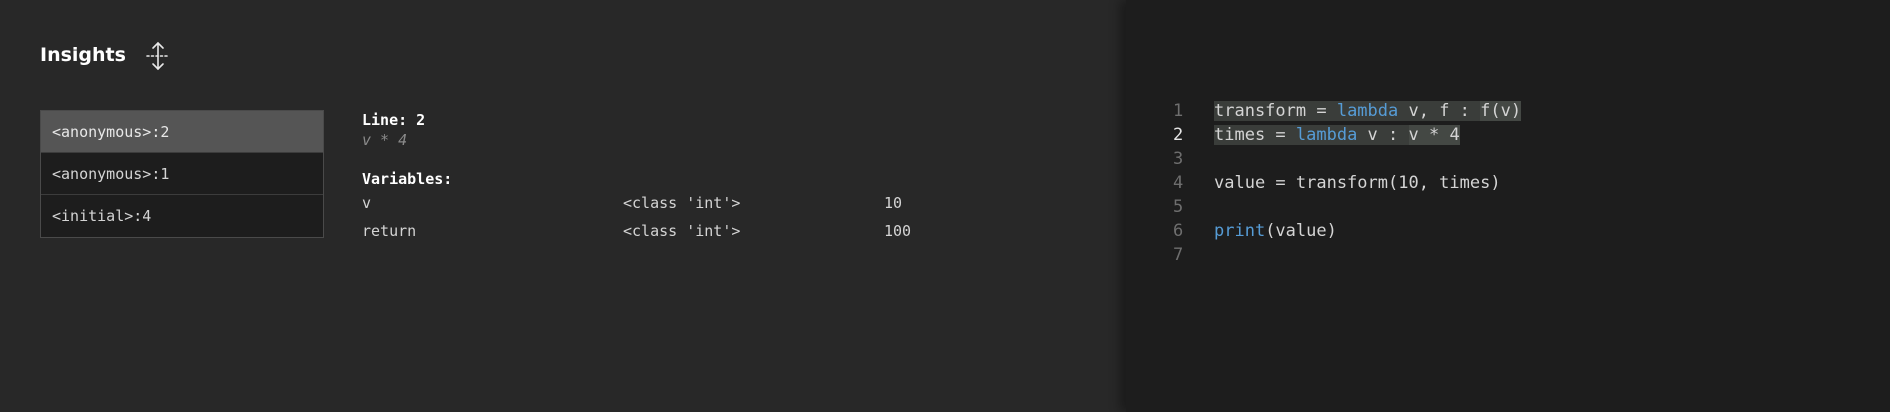 The width and height of the screenshot is (1890, 412). Describe the element at coordinates (1178, 135) in the screenshot. I see `line-number: 2` at that location.